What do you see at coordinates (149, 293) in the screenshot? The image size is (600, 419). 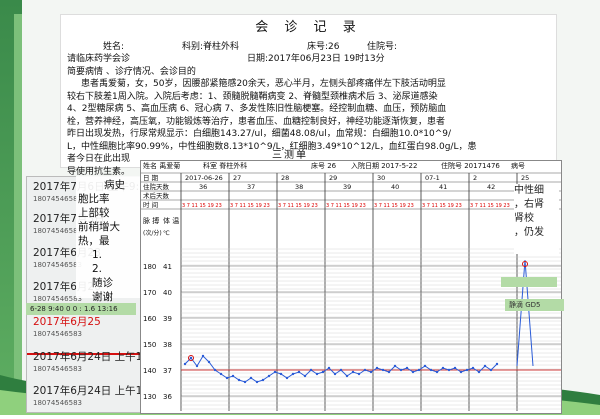 I see `pulse-tick: 170` at bounding box center [149, 293].